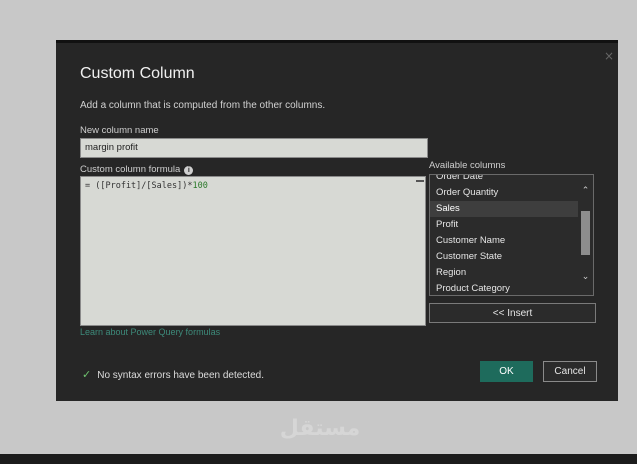 The height and width of the screenshot is (464, 637). What do you see at coordinates (139, 186) in the screenshot?
I see `formula-expression: = ([Profit]/[Sales])*` at bounding box center [139, 186].